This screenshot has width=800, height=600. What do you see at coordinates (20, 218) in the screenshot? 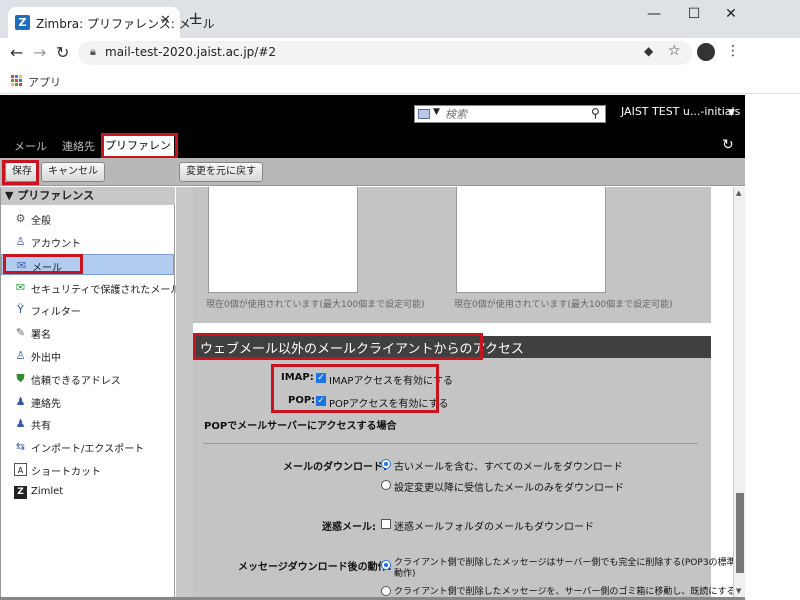
I see `gear-icon: ⚙` at bounding box center [20, 218].